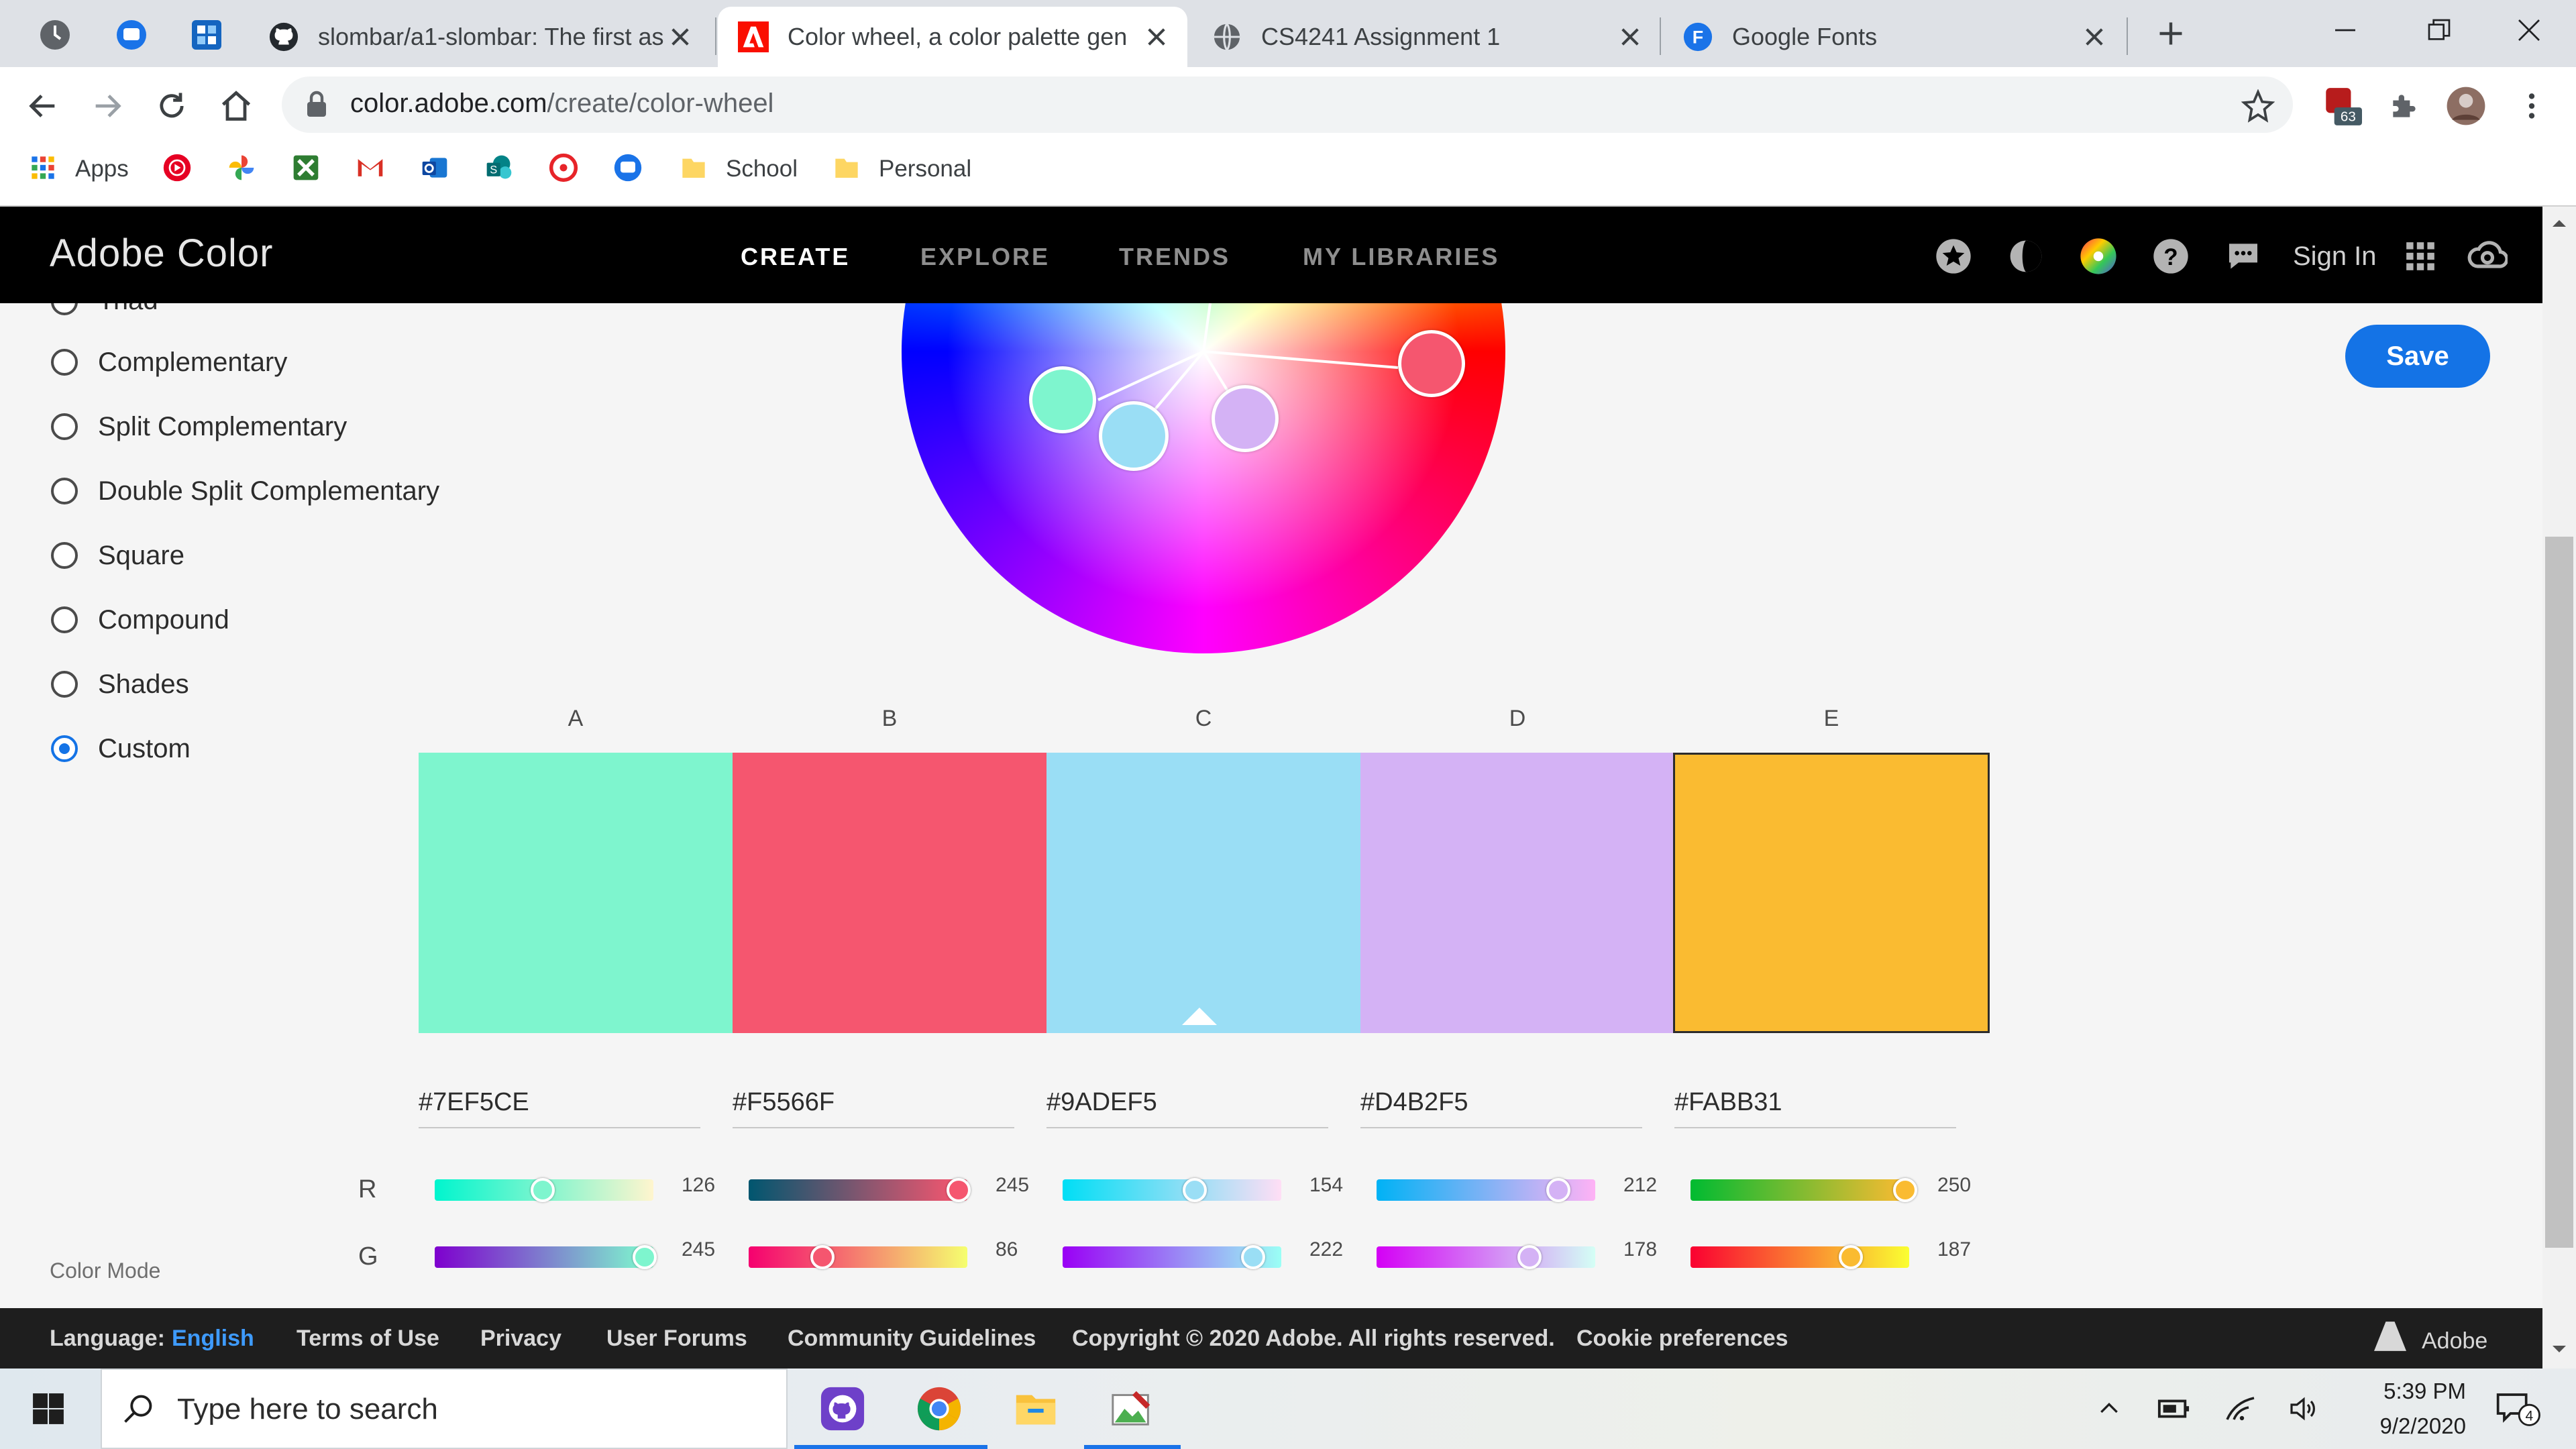  What do you see at coordinates (2341, 106) in the screenshot?
I see `extension-badge-icon: 63` at bounding box center [2341, 106].